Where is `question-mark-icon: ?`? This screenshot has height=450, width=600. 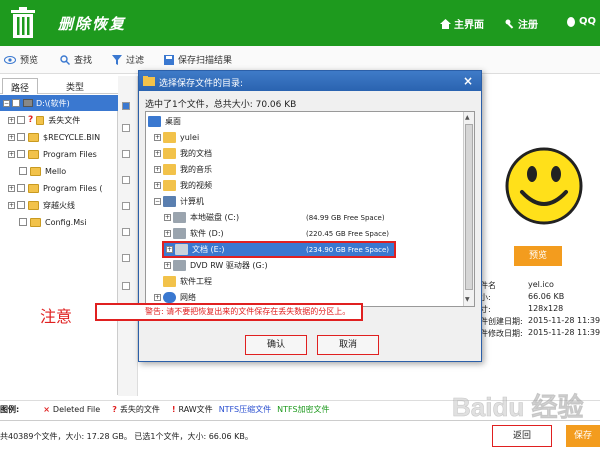
question-mark-icon: ? is located at coordinates (114, 409).